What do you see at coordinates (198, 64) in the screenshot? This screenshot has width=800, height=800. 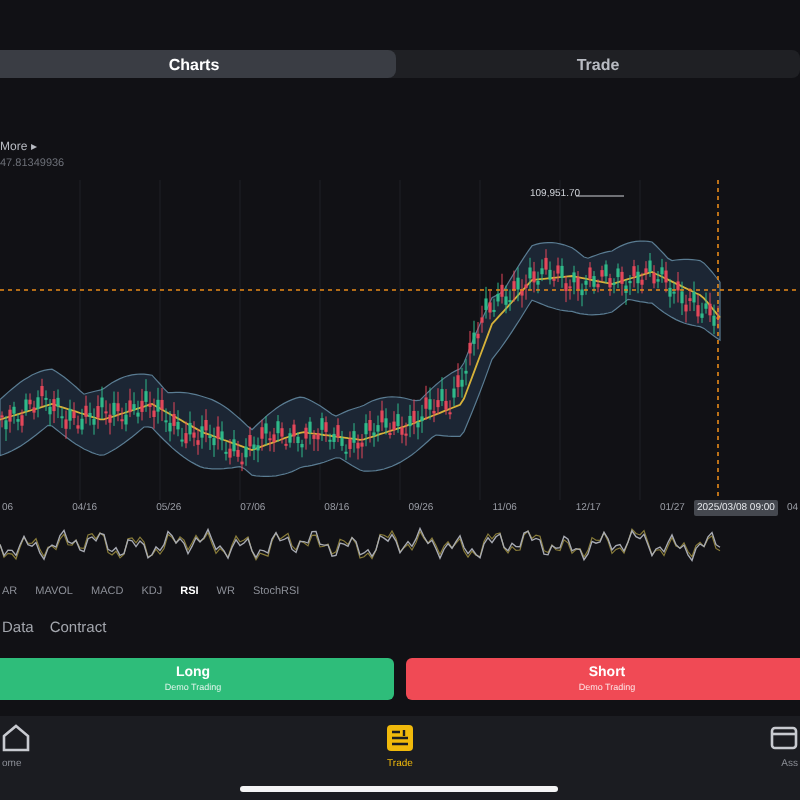 I see `view-tab: Charts` at bounding box center [198, 64].